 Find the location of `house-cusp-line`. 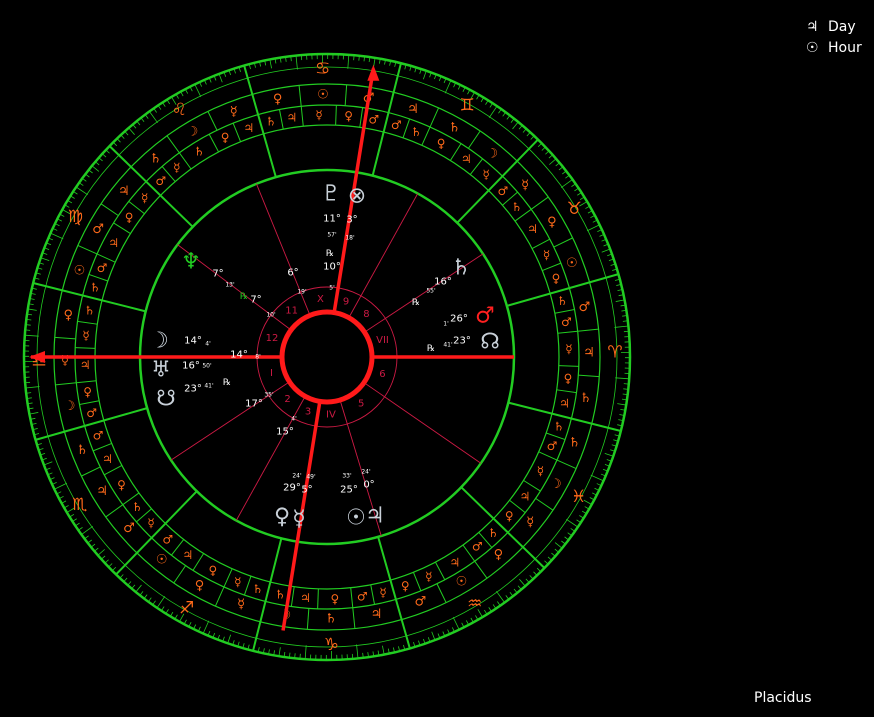

house-cusp-line is located at coordinates (383, 255).